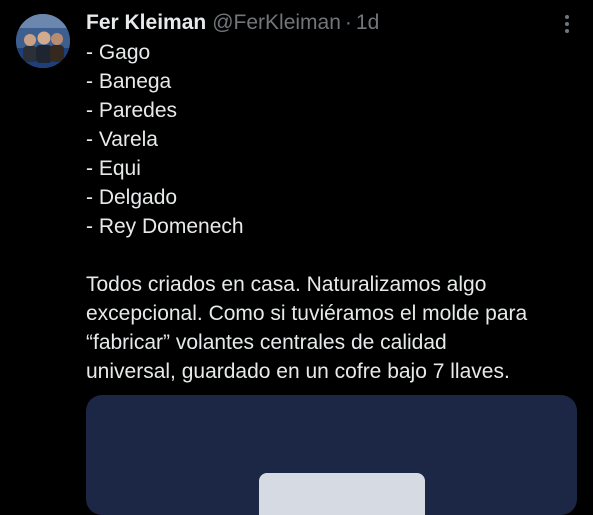 The width and height of the screenshot is (593, 515). Describe the element at coordinates (132, 197) in the screenshot. I see `list-item: - Delgado` at that location.